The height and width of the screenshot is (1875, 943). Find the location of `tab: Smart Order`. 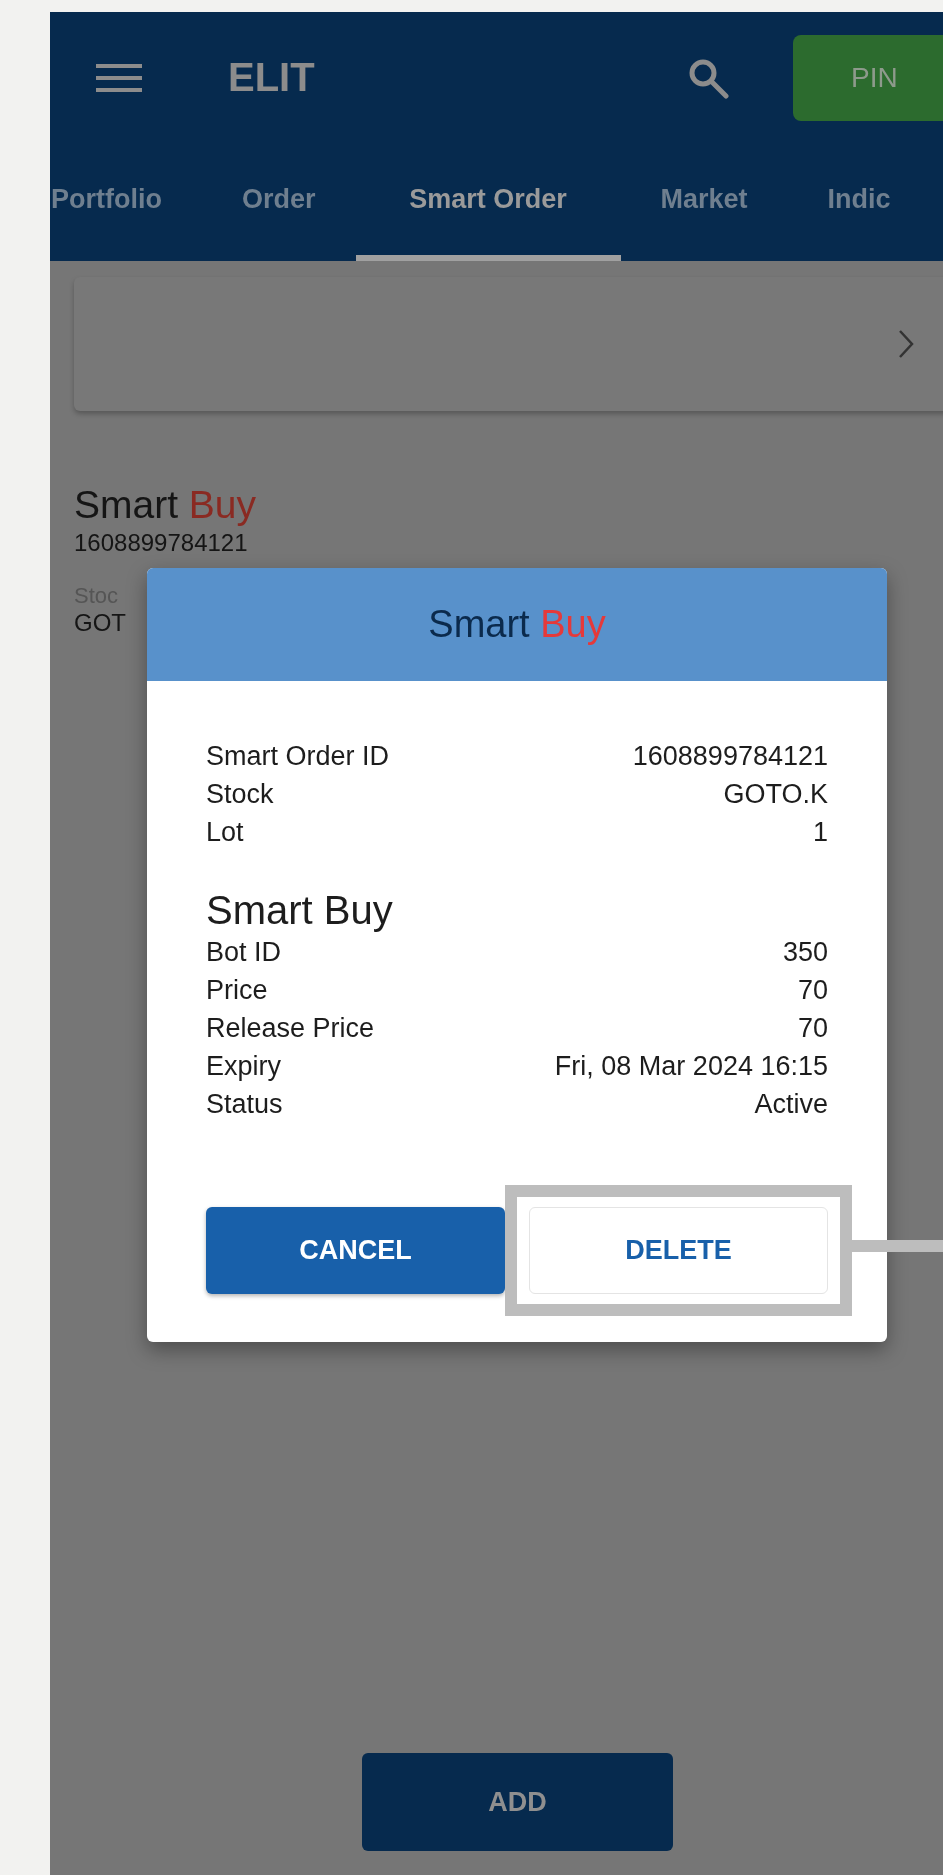

tab: Smart Order is located at coordinates (488, 202).